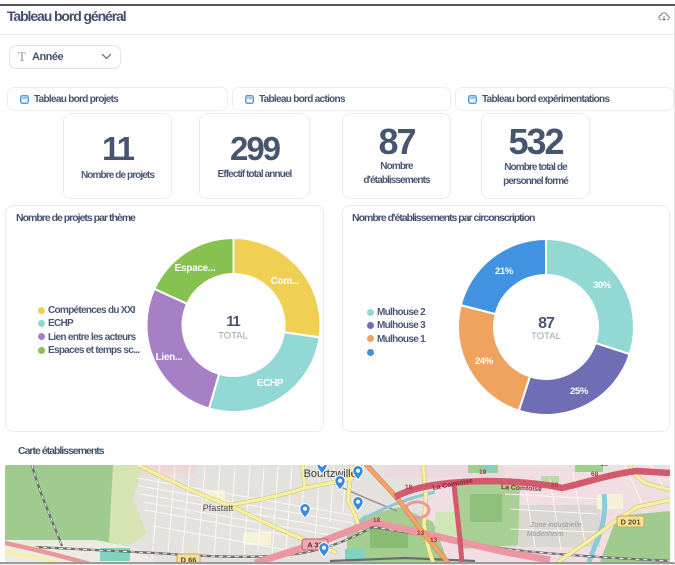 Image resolution: width=675 pixels, height=565 pixels. What do you see at coordinates (218, 508) in the screenshot?
I see `svg-text: Pfastatt` at bounding box center [218, 508].